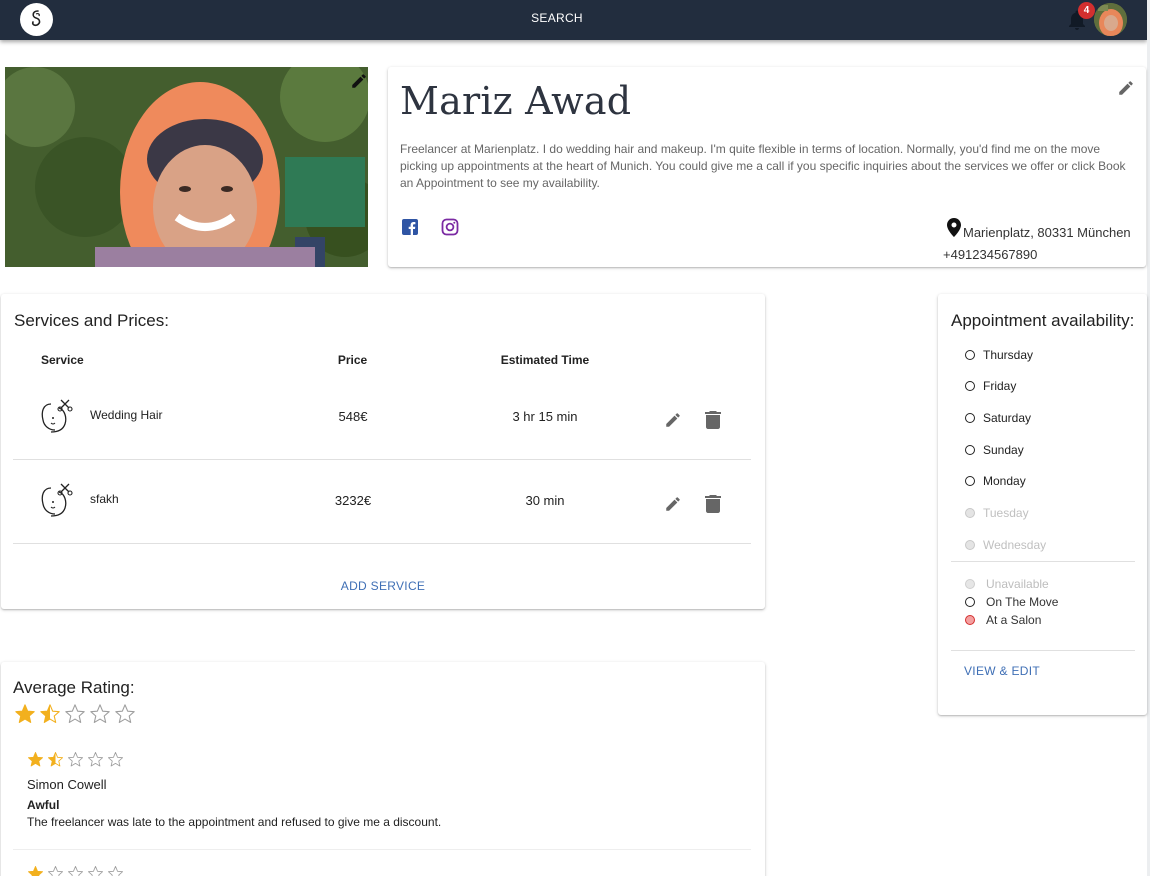  I want to click on edit-photo-pencil-icon, so click(359, 81).